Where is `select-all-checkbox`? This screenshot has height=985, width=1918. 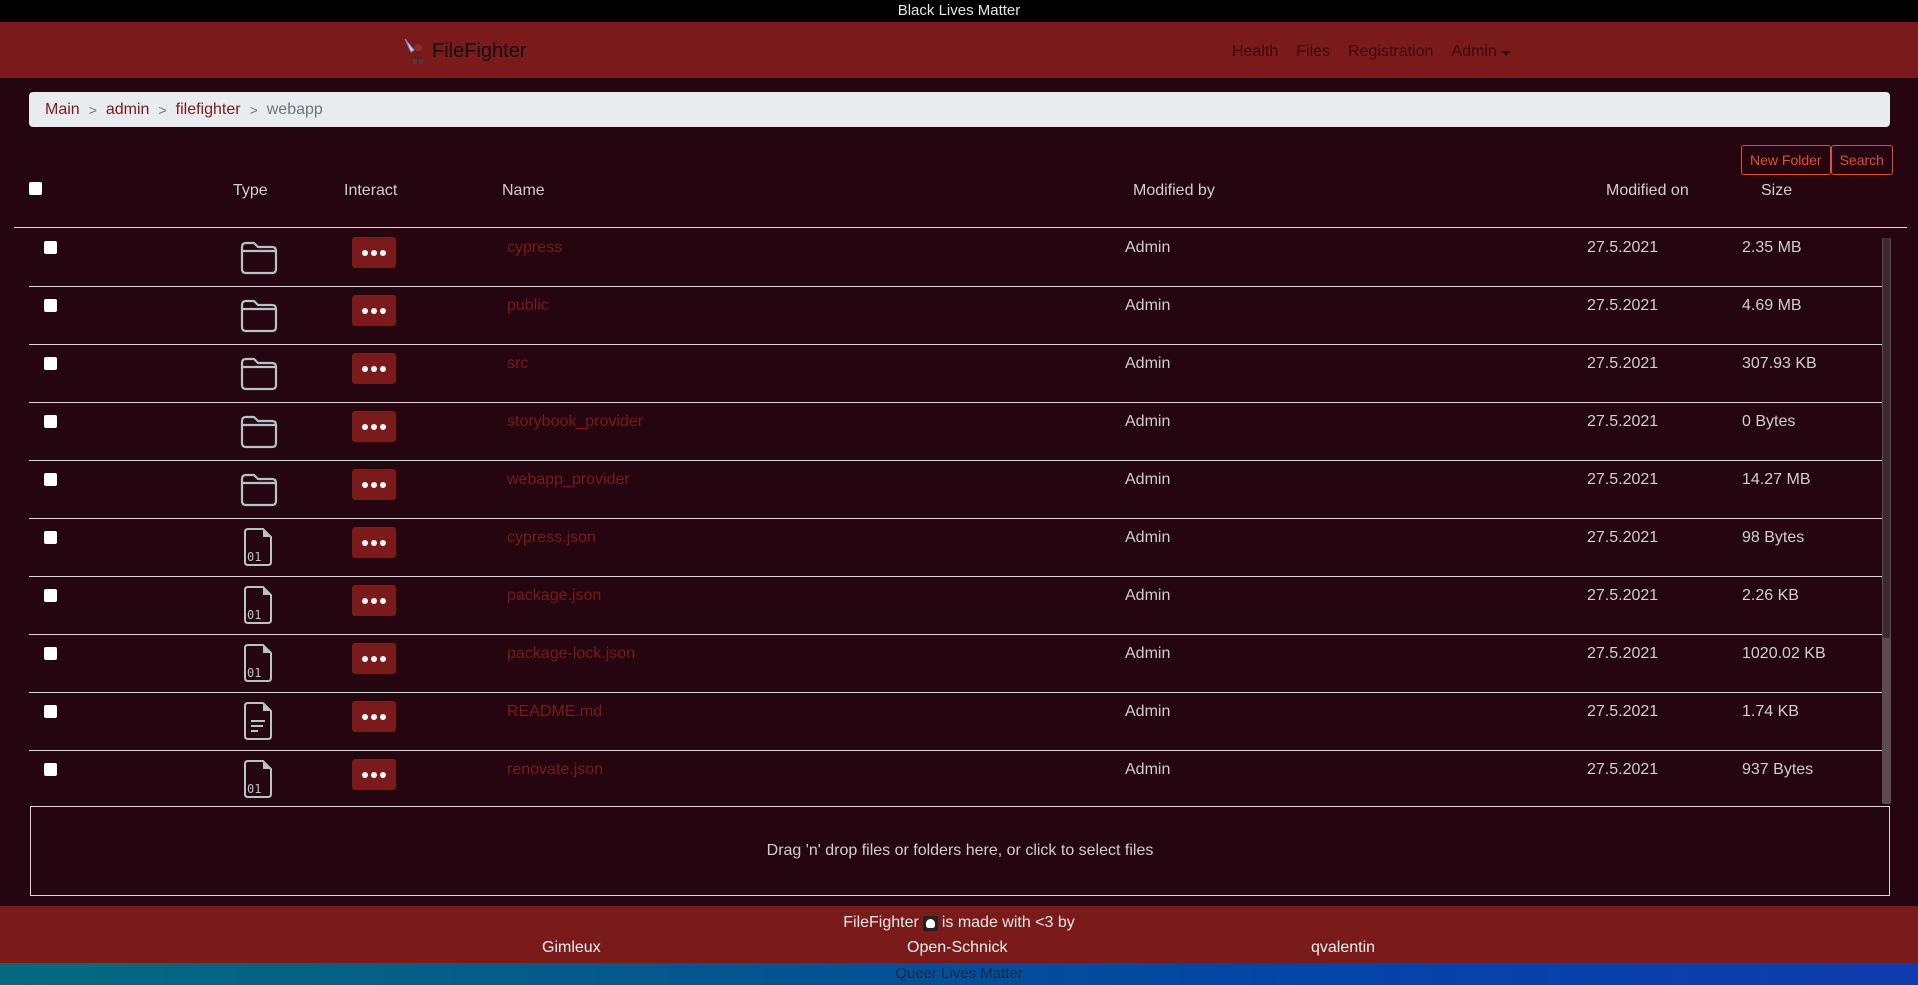 select-all-checkbox is located at coordinates (35, 188).